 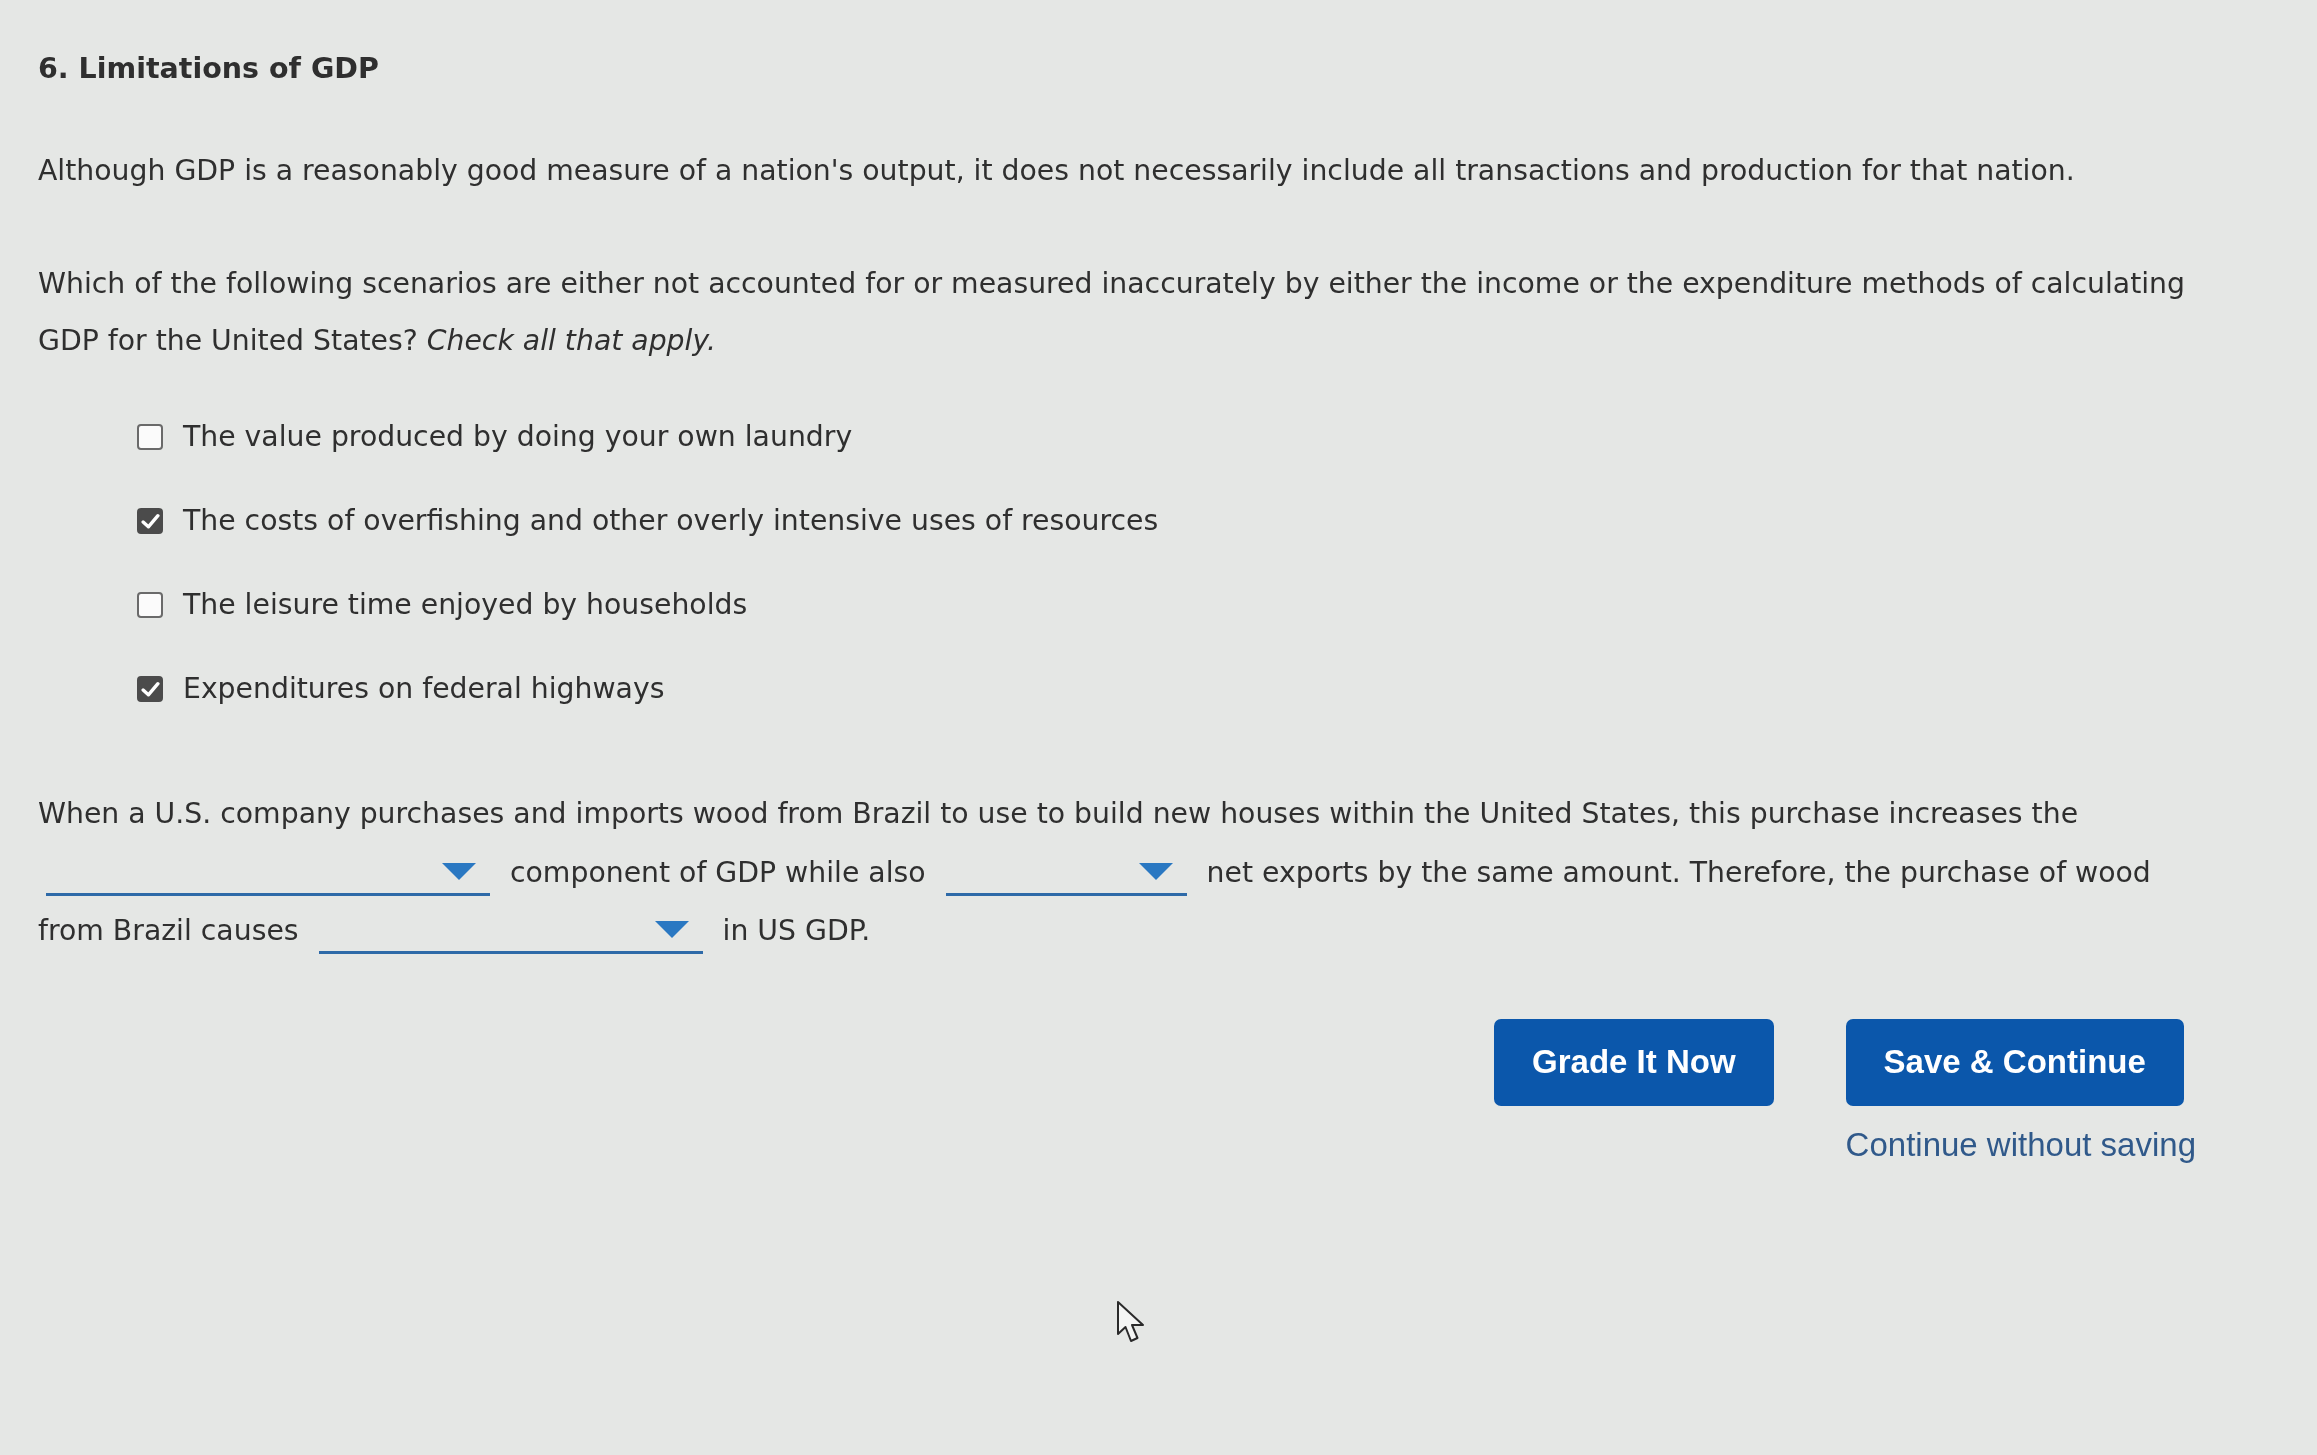 What do you see at coordinates (671, 521) in the screenshot?
I see `option-label: The costs of overfishing and other overly intensive uses of resources` at bounding box center [671, 521].